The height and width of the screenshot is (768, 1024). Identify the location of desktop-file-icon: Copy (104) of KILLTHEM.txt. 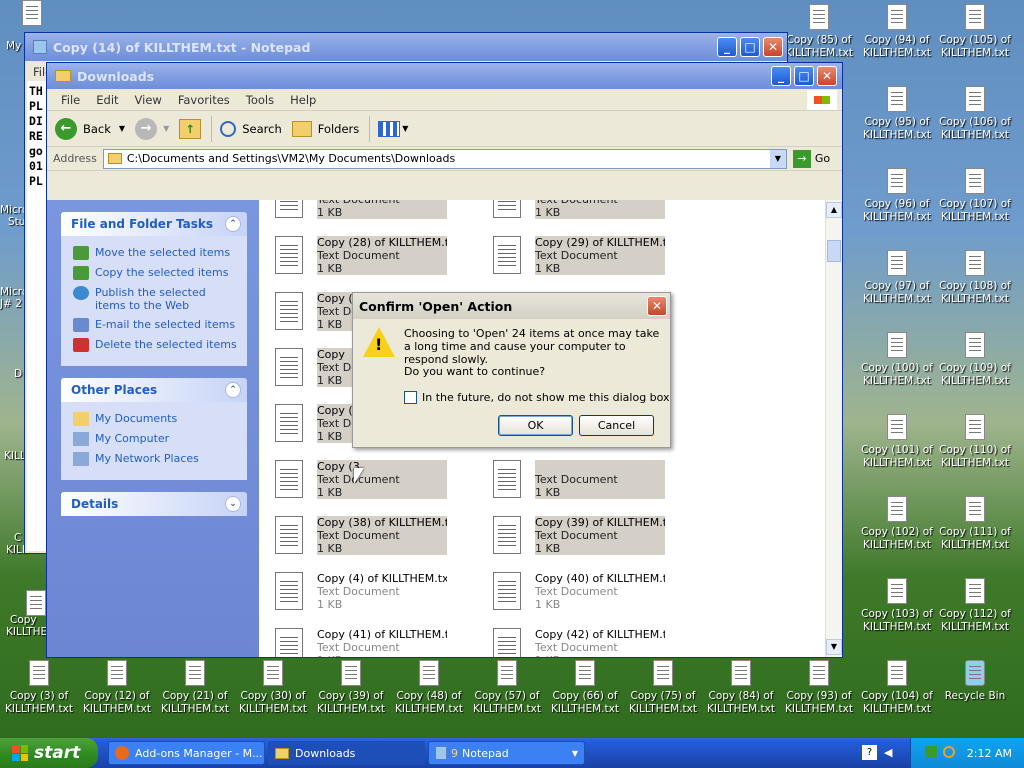
(897, 688).